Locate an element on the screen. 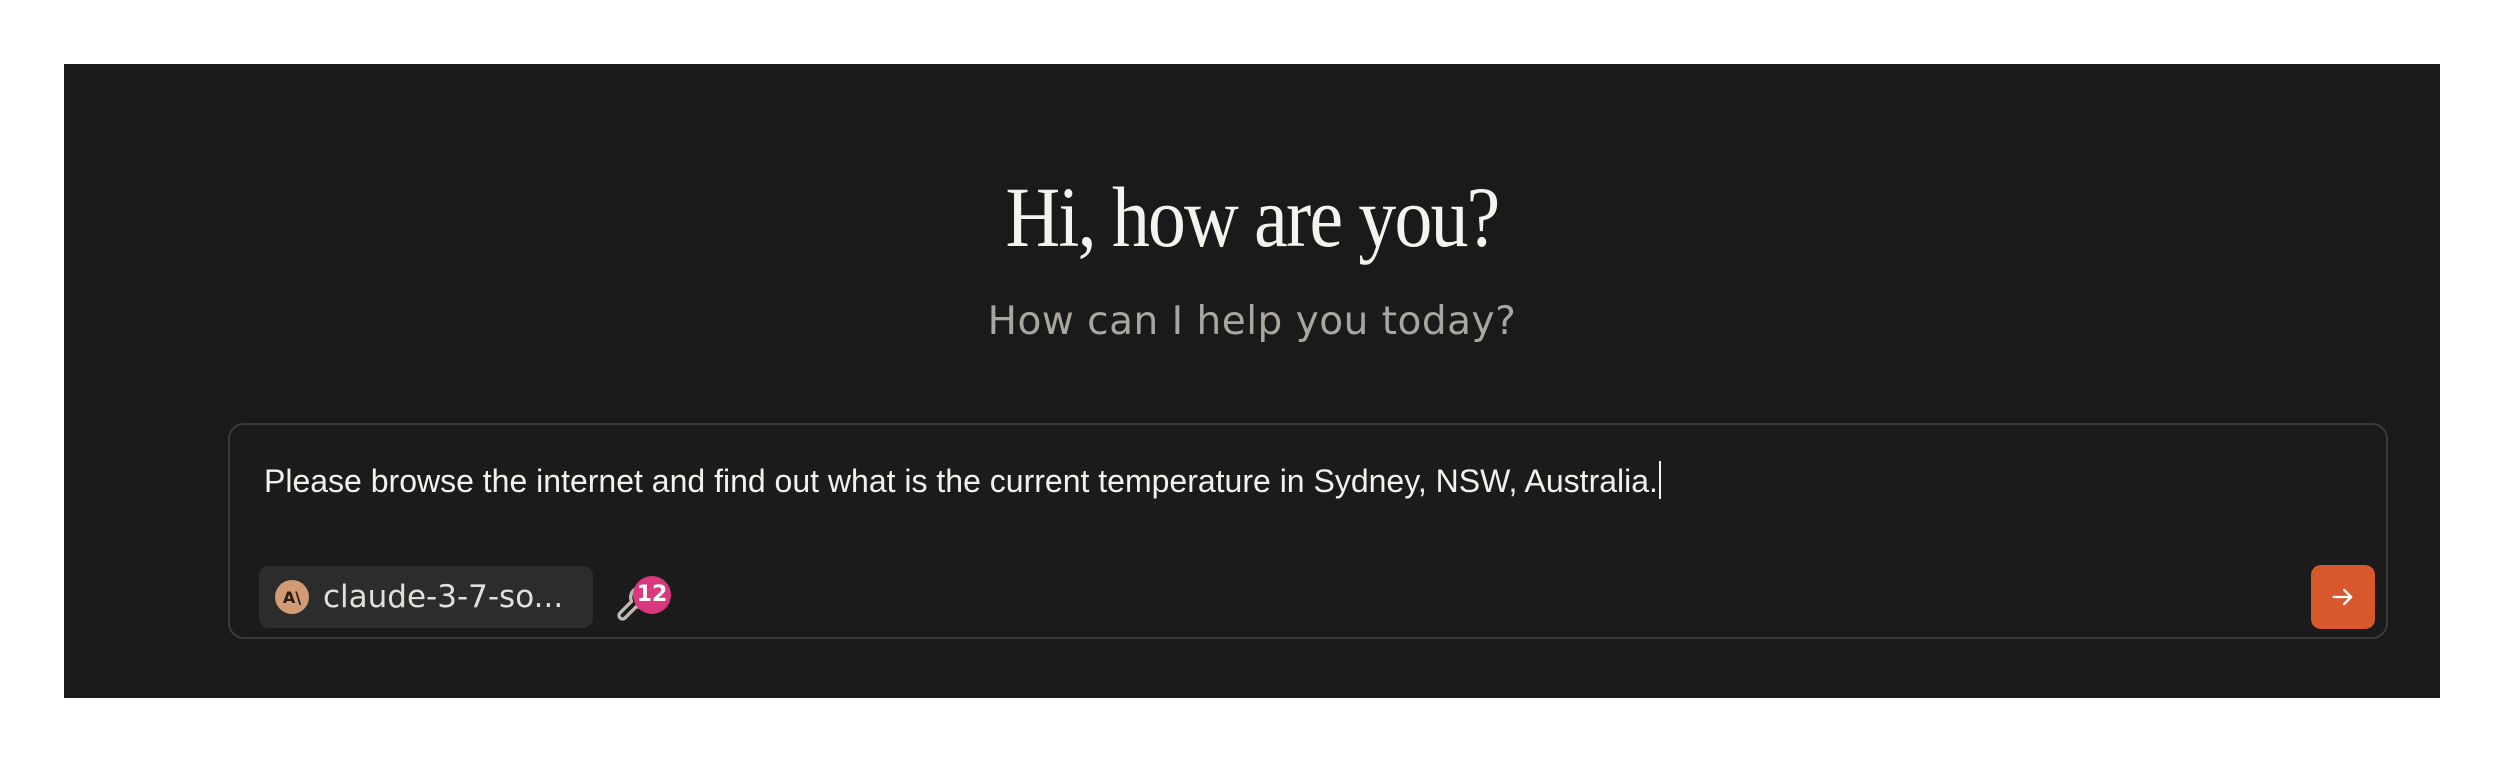 The image size is (2504, 762). tools-count-badge: 12 is located at coordinates (652, 595).